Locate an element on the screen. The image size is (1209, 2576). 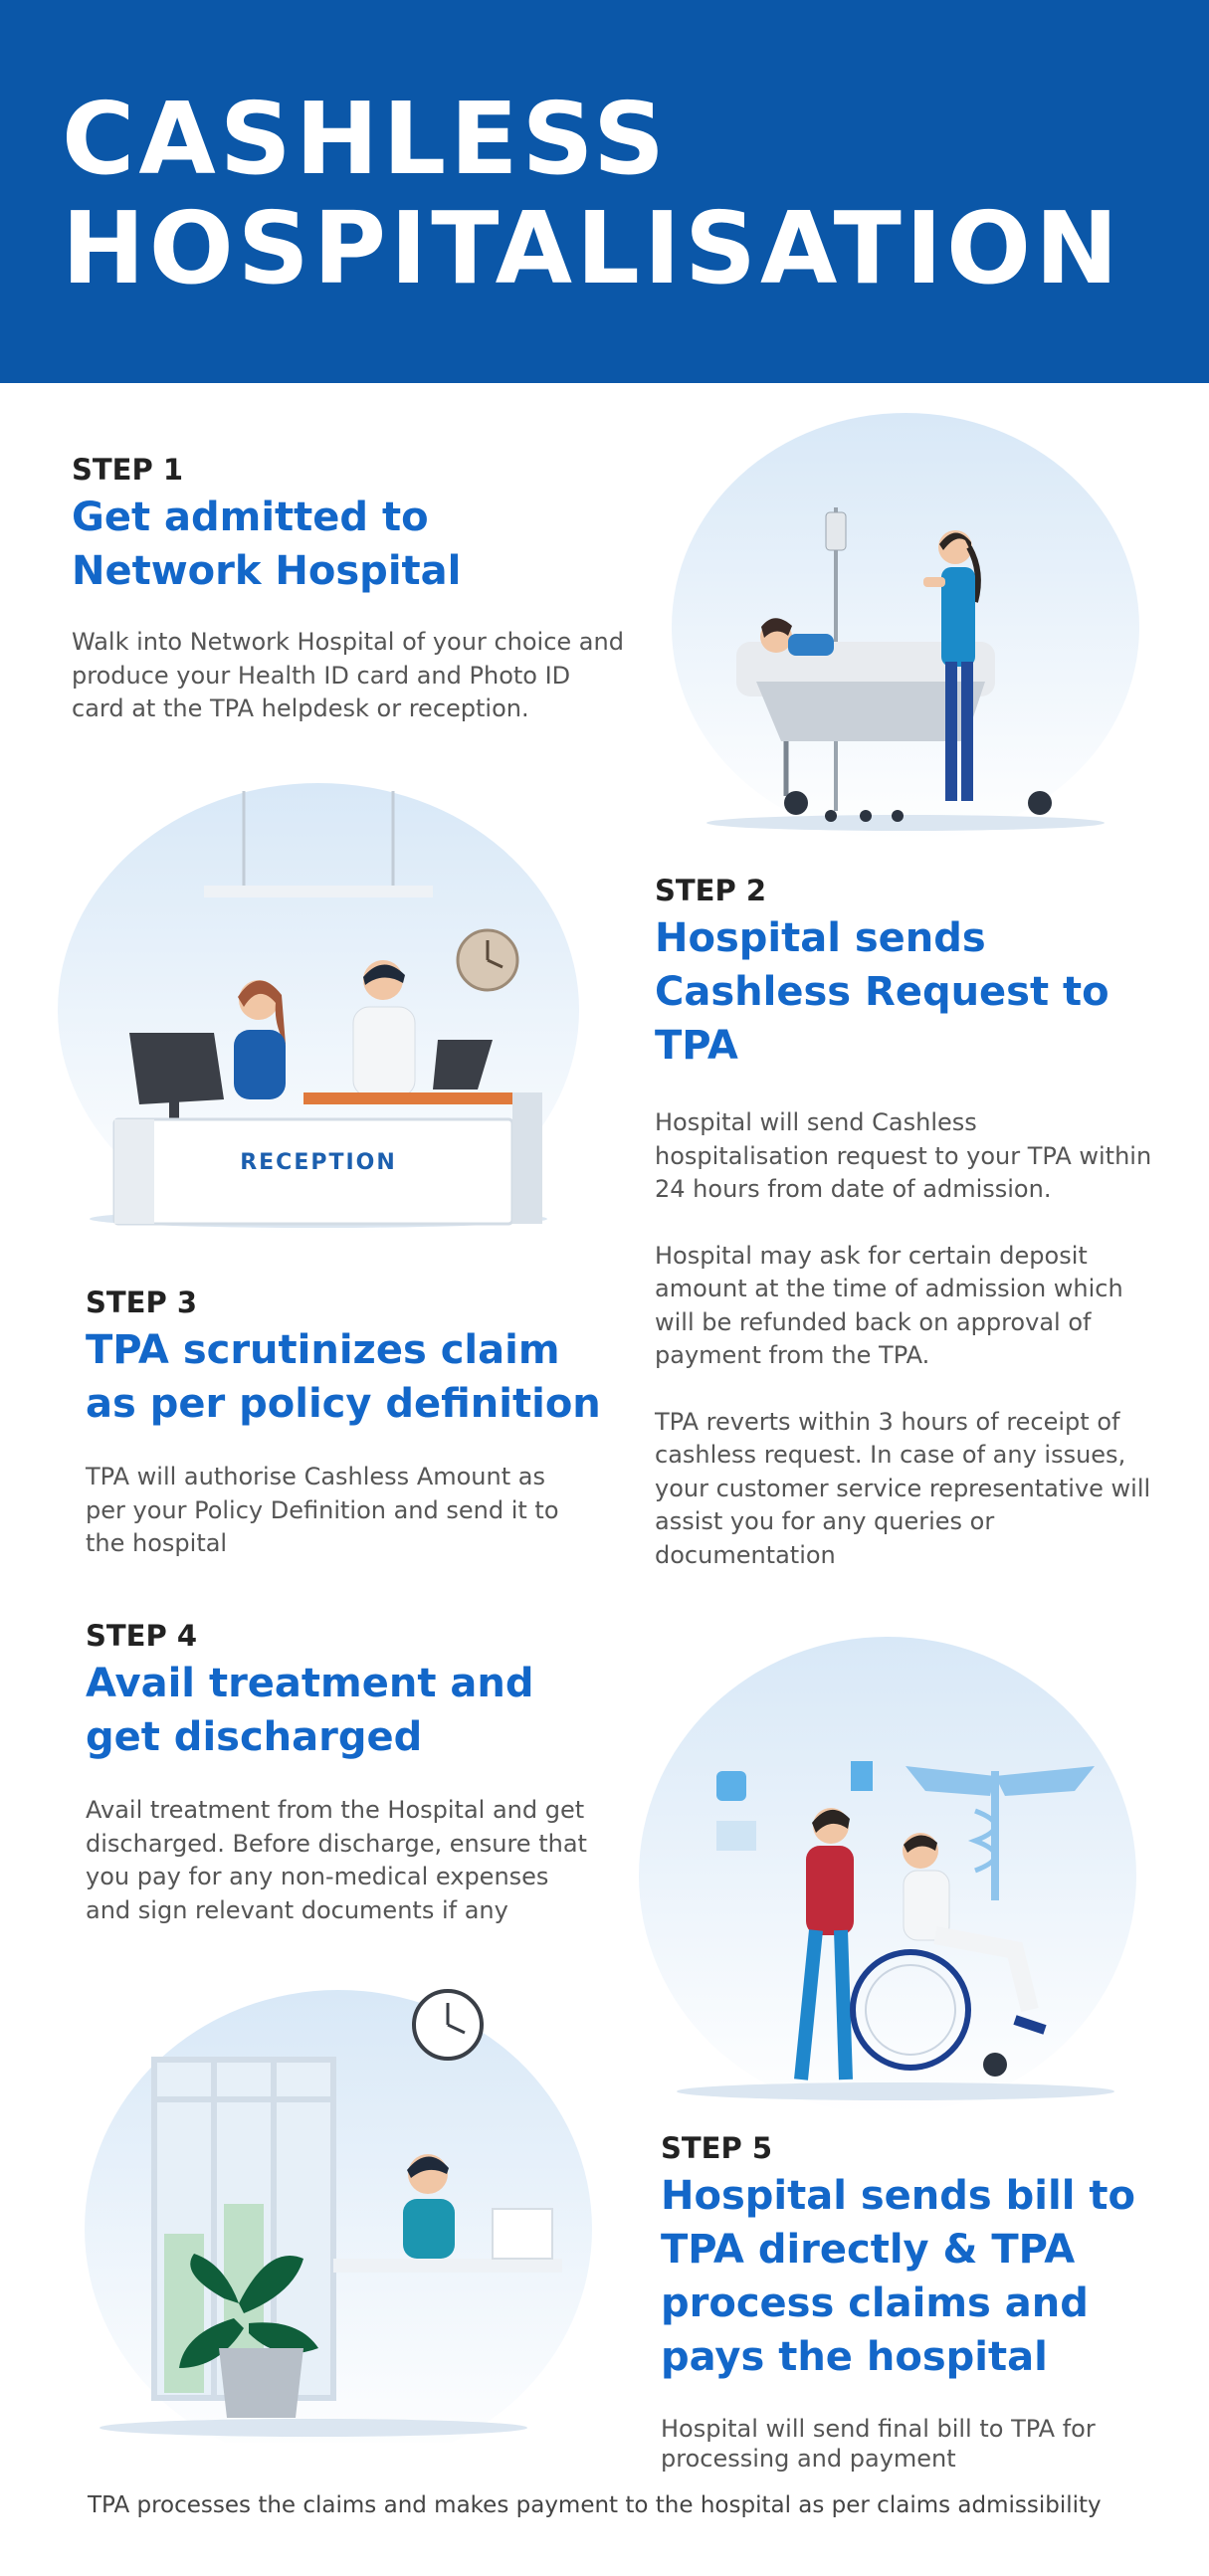
step-title: Get admitted to Network Hospital is located at coordinates (267, 544).